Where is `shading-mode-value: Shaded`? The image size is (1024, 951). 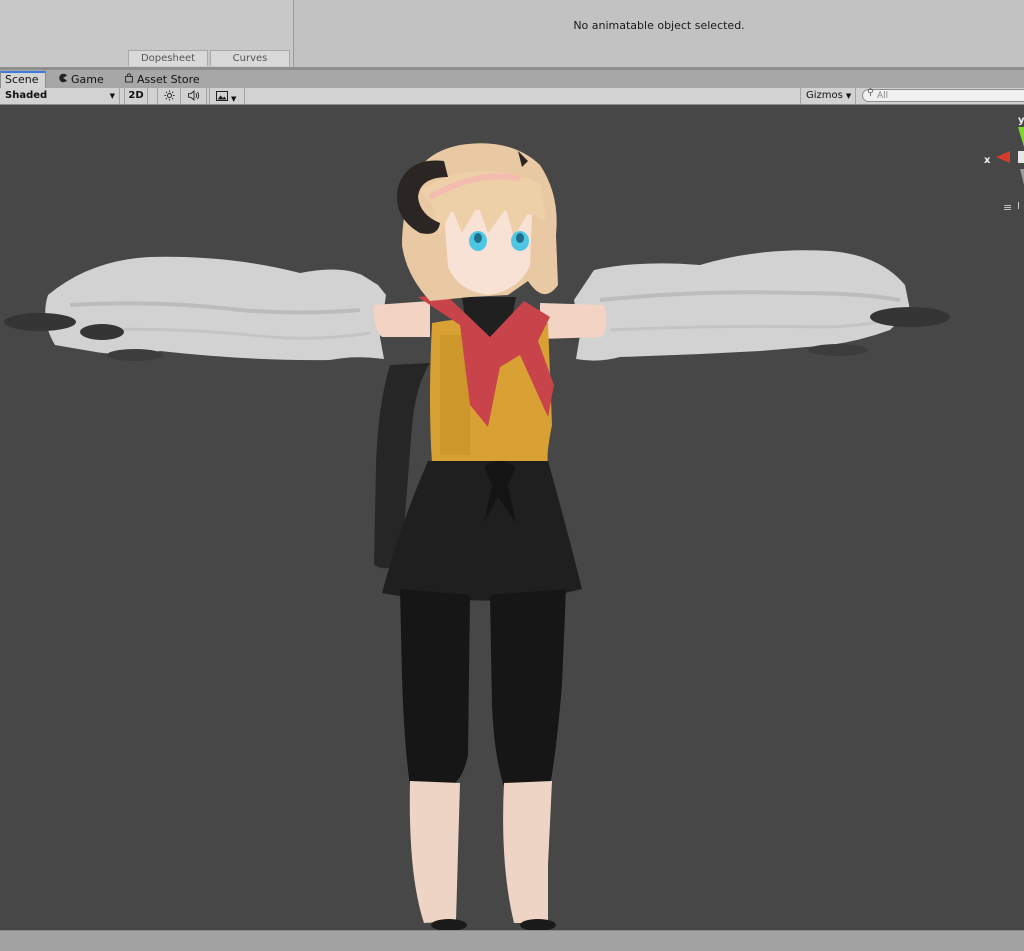 shading-mode-value: Shaded is located at coordinates (26, 95).